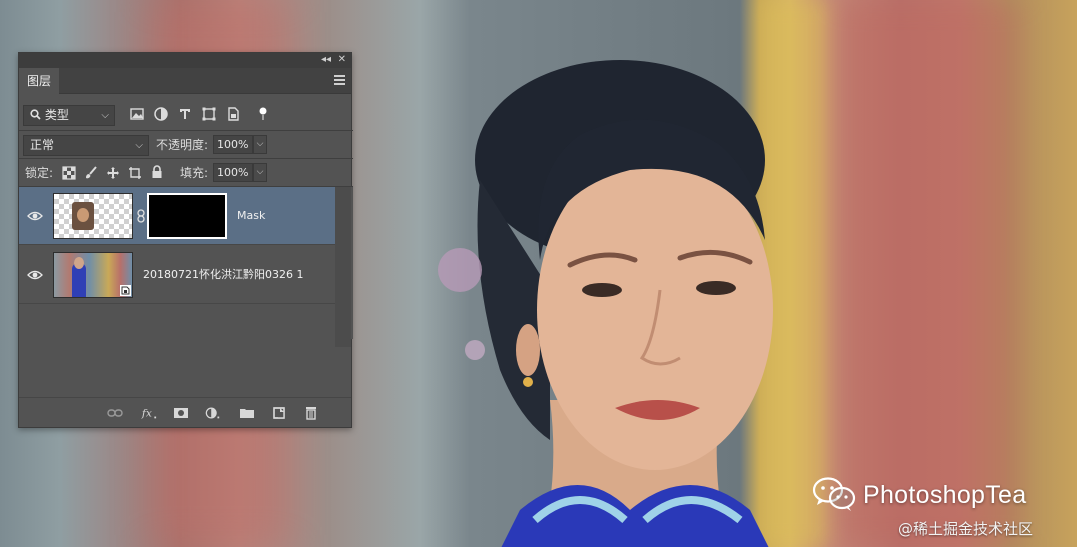 The height and width of the screenshot is (547, 1077). I want to click on layers-list: Mask 20180721怀化洪江黔阳0326 1, so click(186, 263).